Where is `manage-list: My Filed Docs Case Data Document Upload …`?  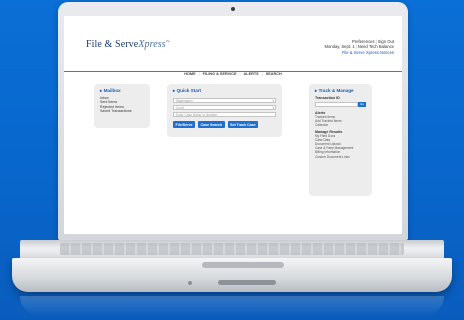
manage-list: My Filed Docs Case Data Document Upload … is located at coordinates (340, 146).